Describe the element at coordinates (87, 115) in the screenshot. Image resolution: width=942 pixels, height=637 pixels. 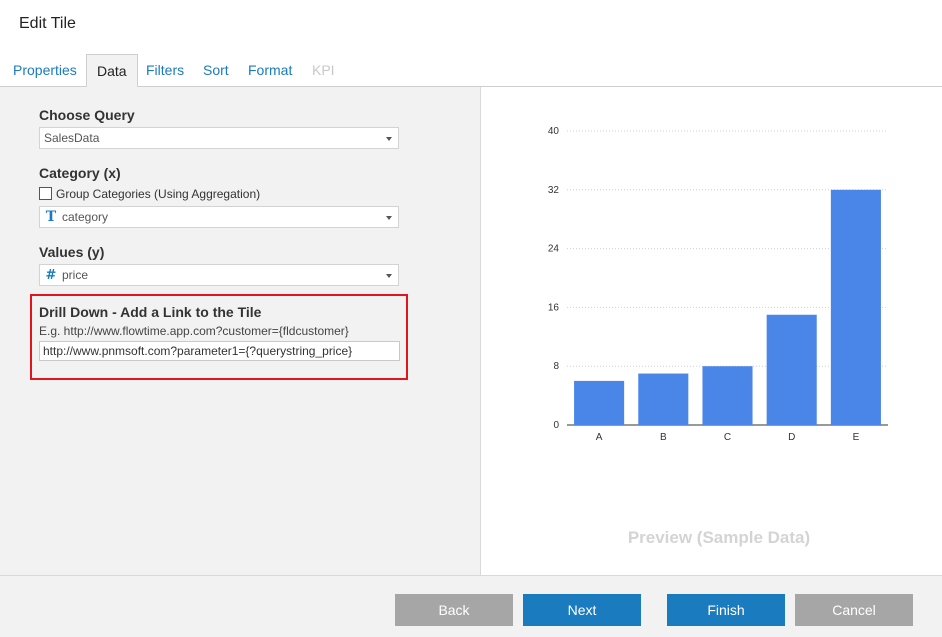
I see `choose-query-label: Choose Query` at that location.